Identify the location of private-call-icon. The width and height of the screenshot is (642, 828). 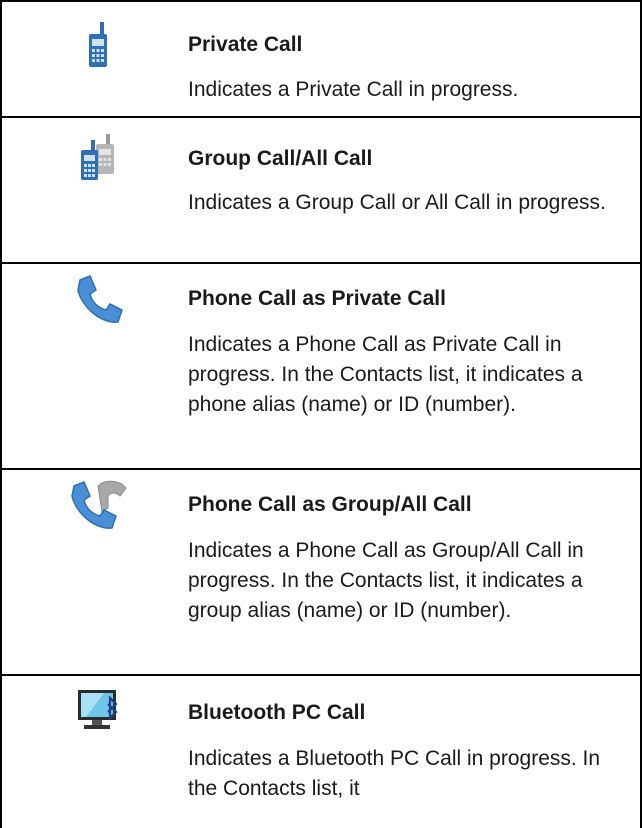
(98, 44).